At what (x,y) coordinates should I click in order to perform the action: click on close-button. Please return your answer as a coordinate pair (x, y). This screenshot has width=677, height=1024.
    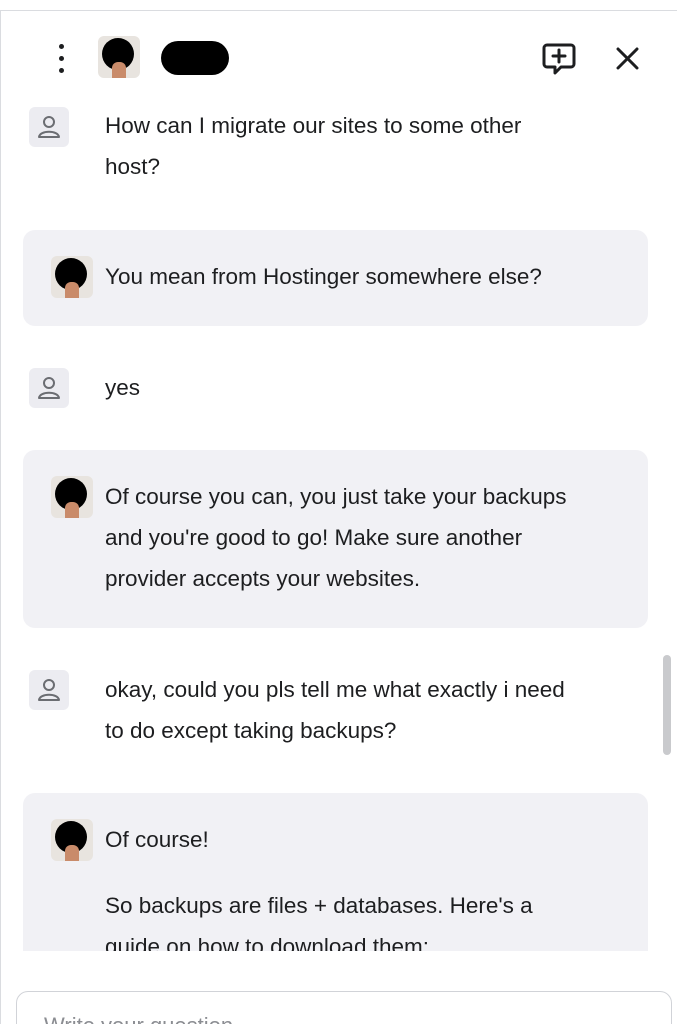
    Looking at the image, I should click on (627, 59).